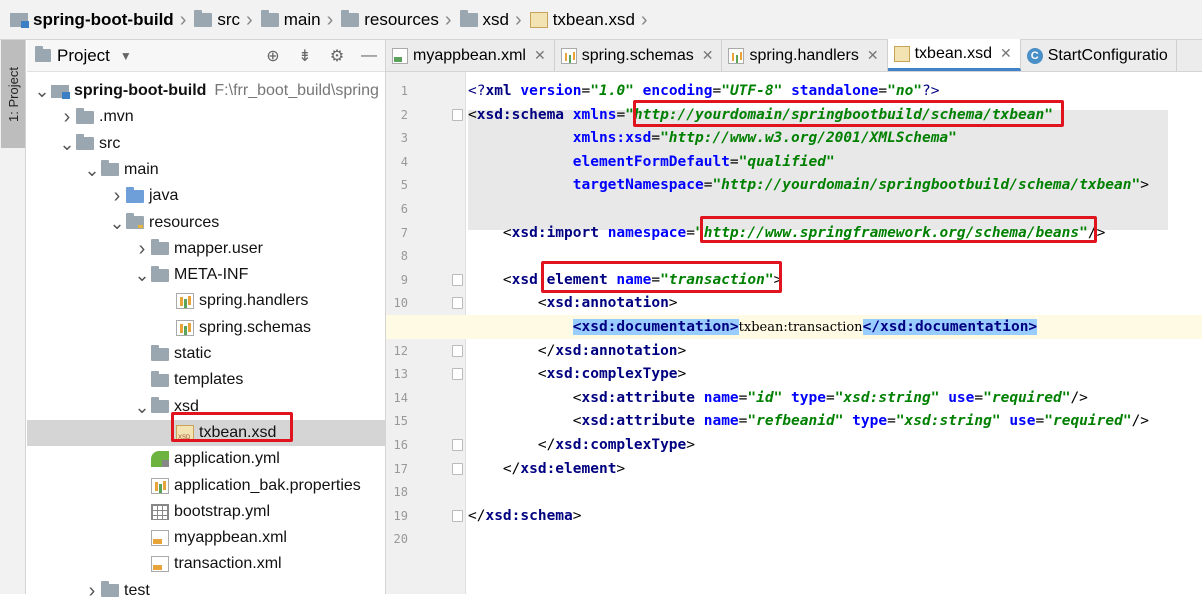  I want to click on project-tool-tab: 1: Project, so click(13, 94).